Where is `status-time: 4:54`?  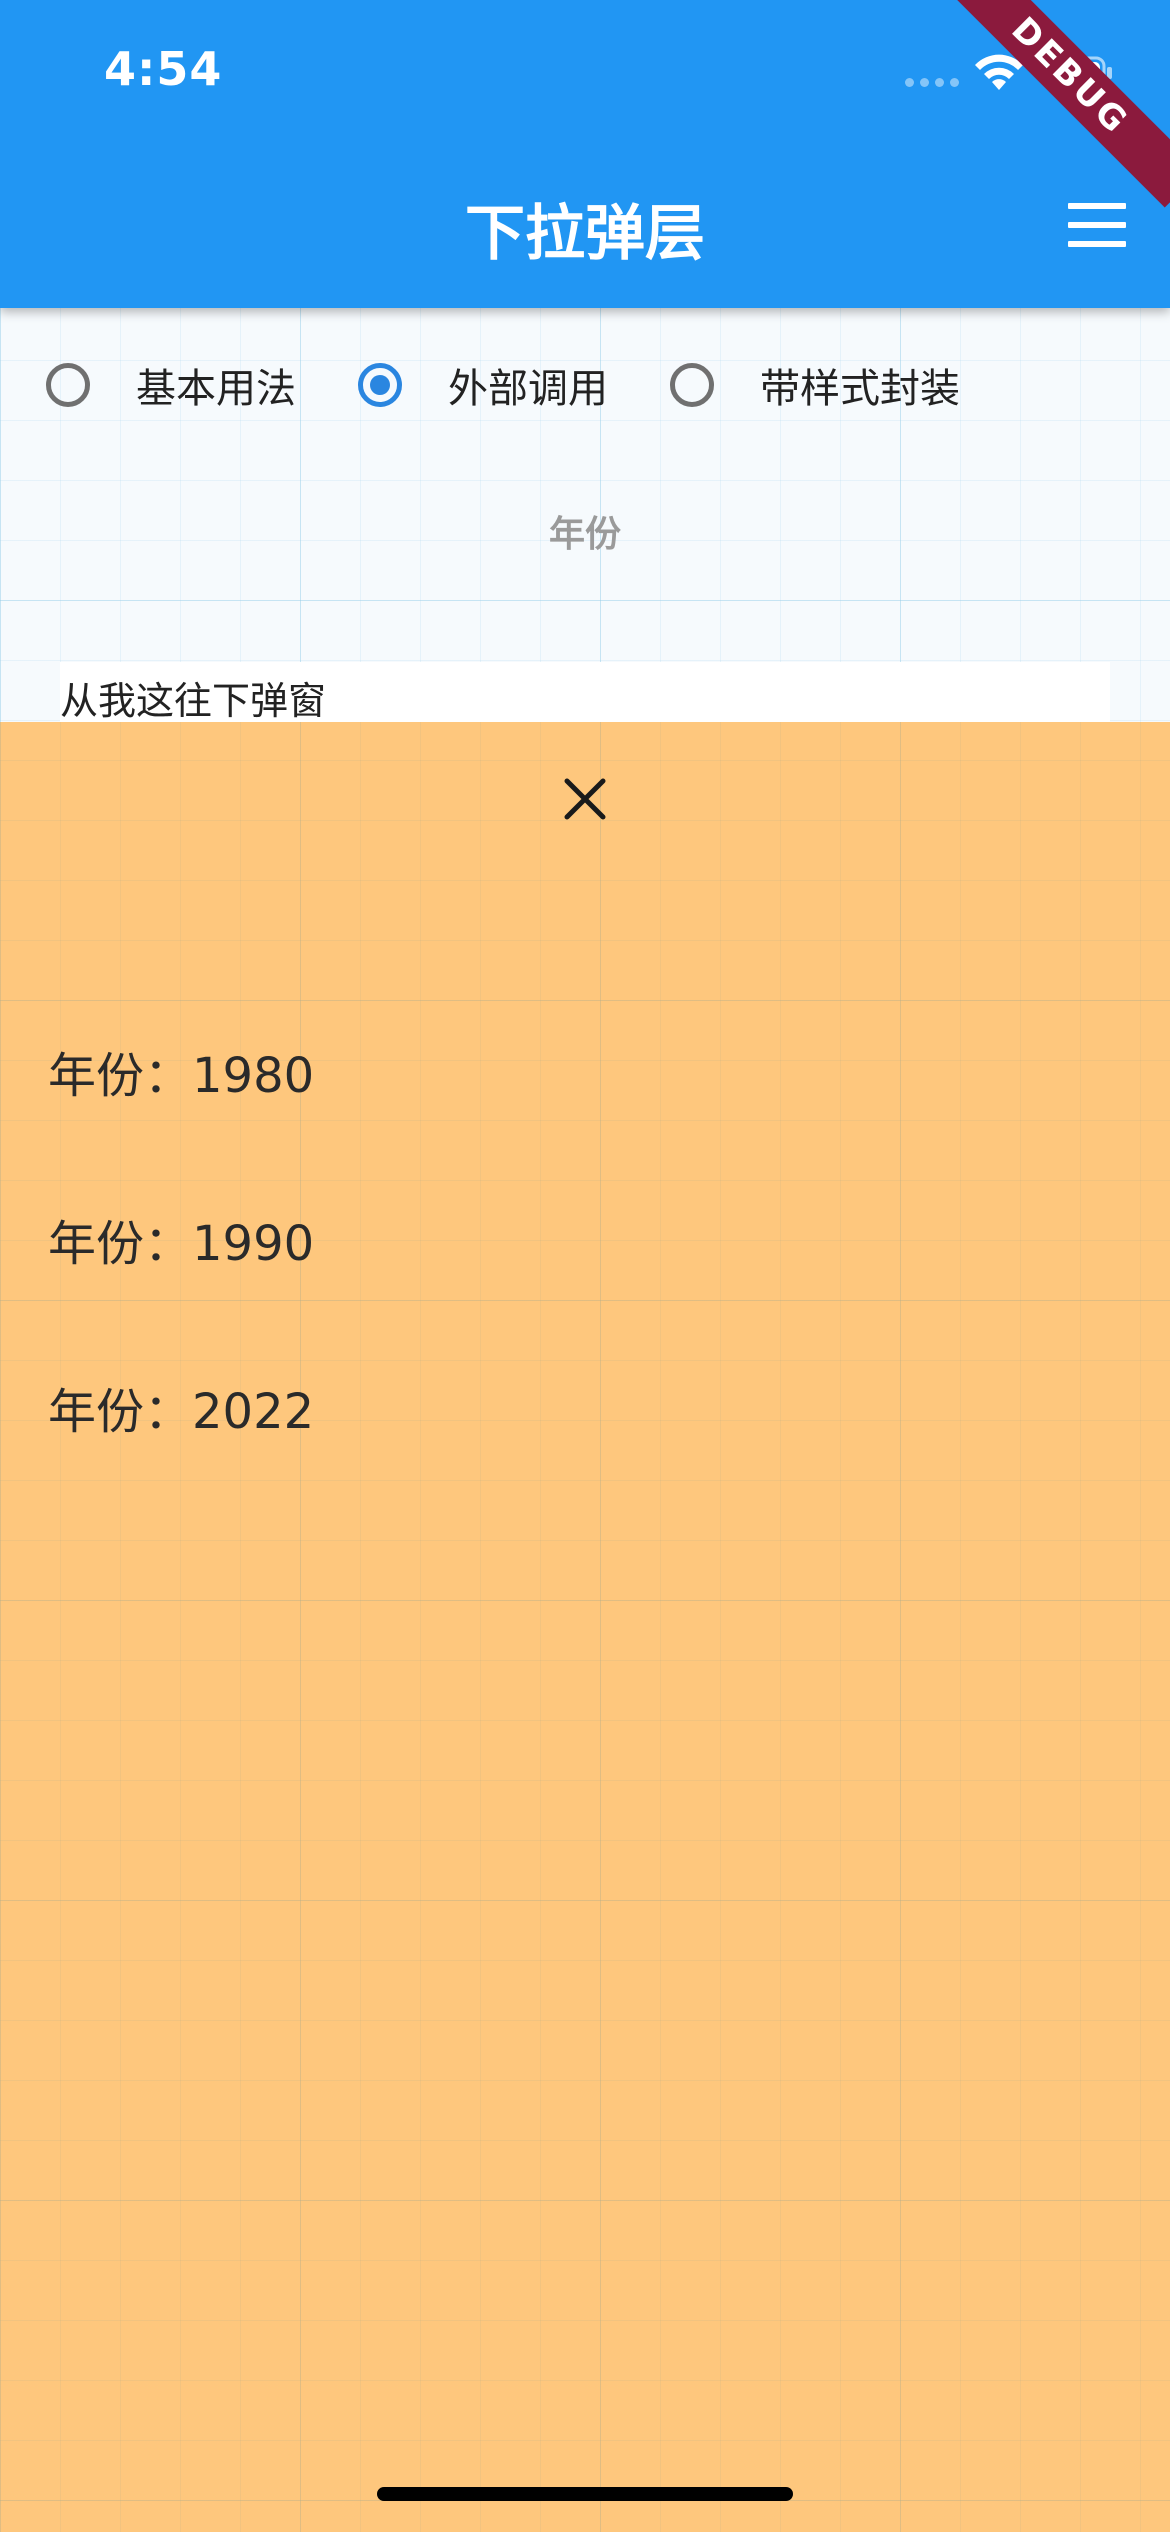
status-time: 4:54 is located at coordinates (163, 69).